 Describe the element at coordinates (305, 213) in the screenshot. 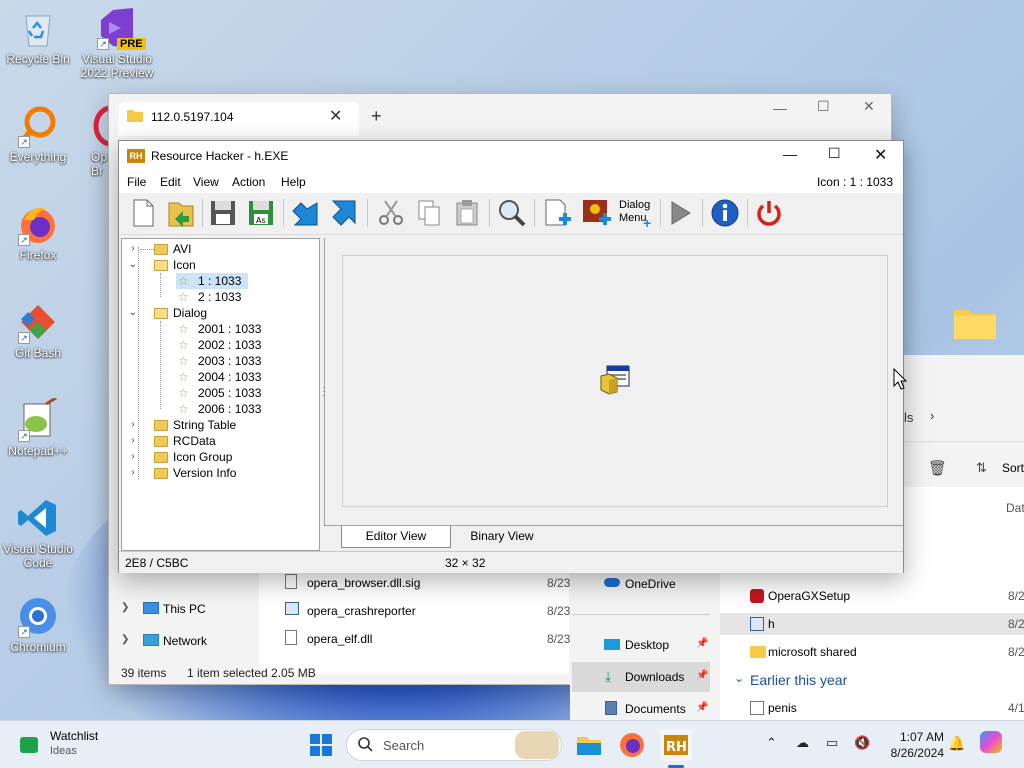

I see `back-arrow-icon` at that location.